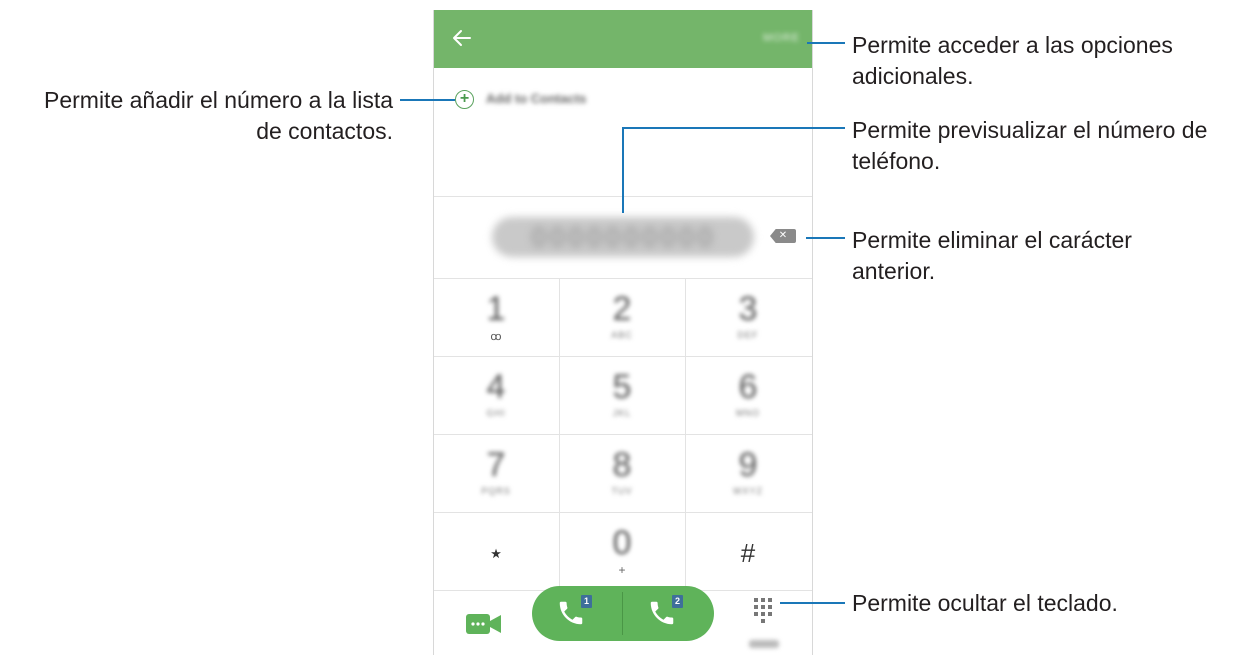  What do you see at coordinates (896, 161) in the screenshot?
I see `callout-line-2: teléfono.` at bounding box center [896, 161].